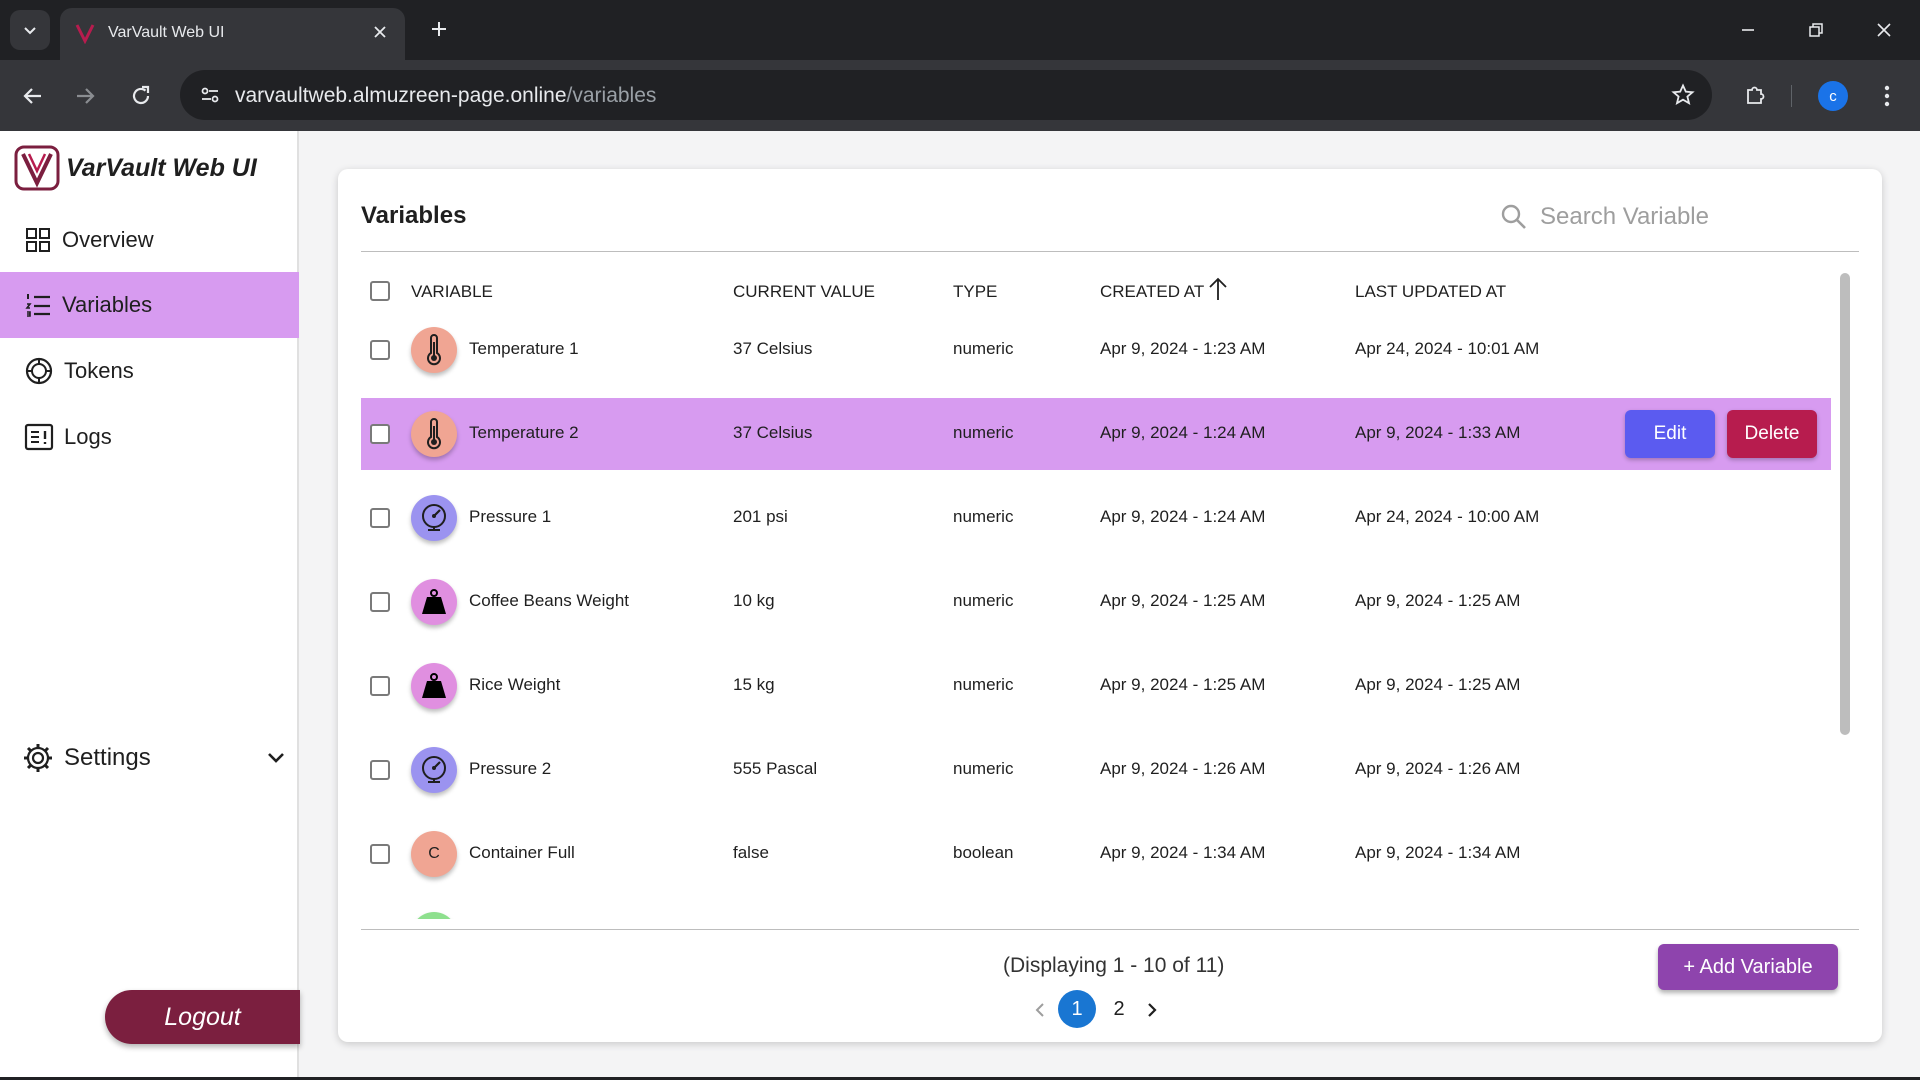  What do you see at coordinates (611, 95) in the screenshot?
I see `url-path: /variables` at bounding box center [611, 95].